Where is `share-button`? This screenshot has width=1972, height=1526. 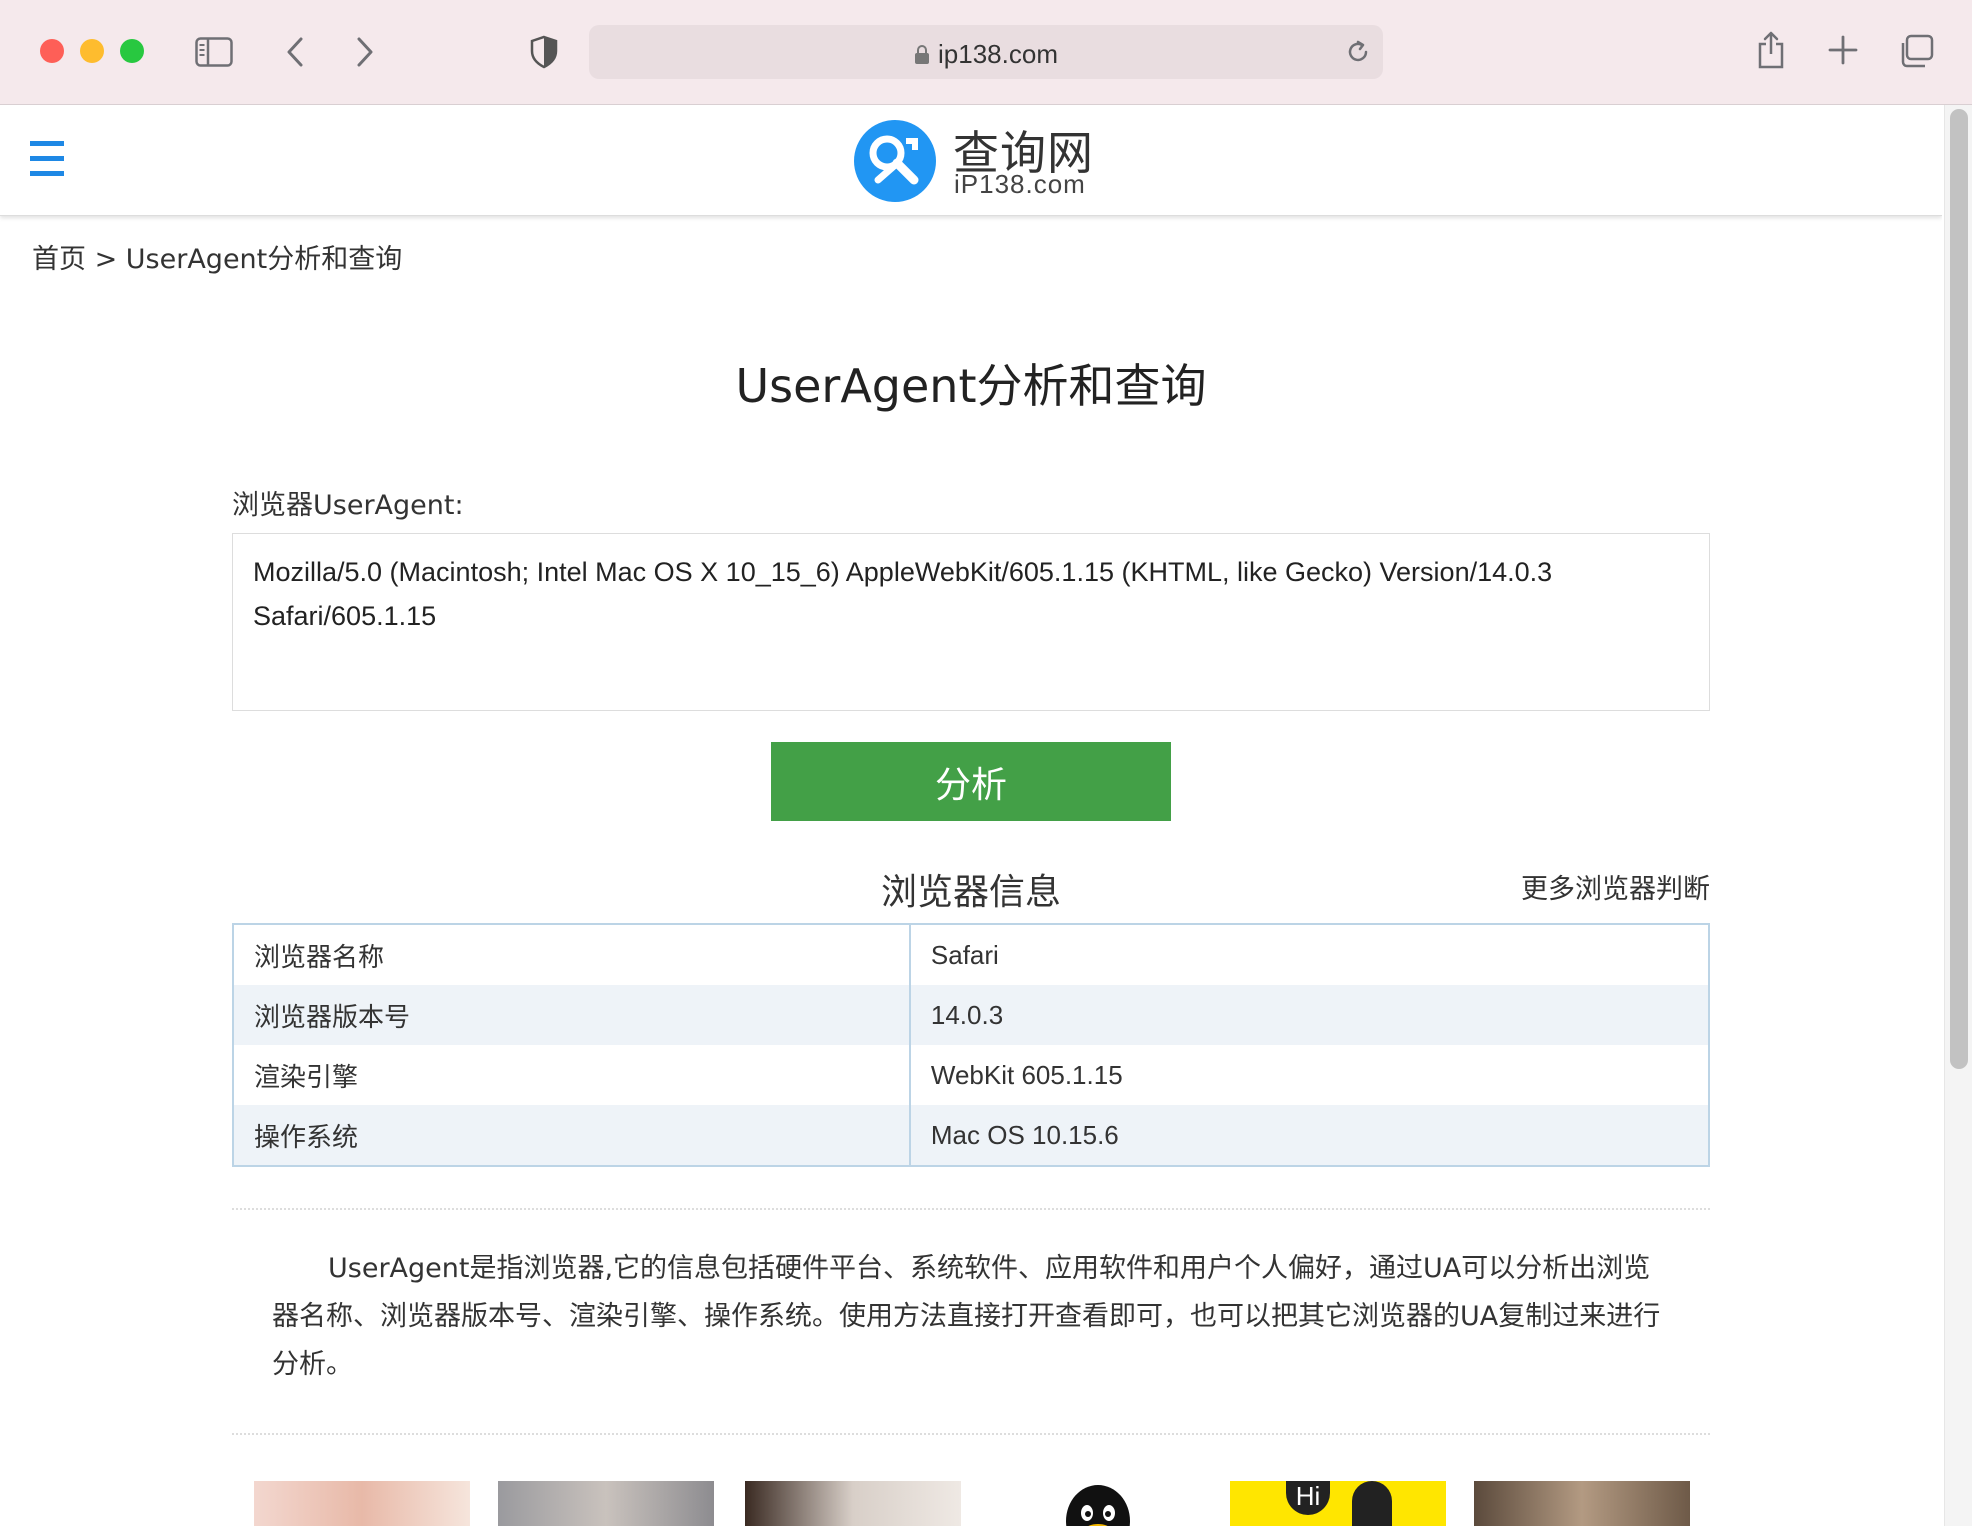 share-button is located at coordinates (1771, 50).